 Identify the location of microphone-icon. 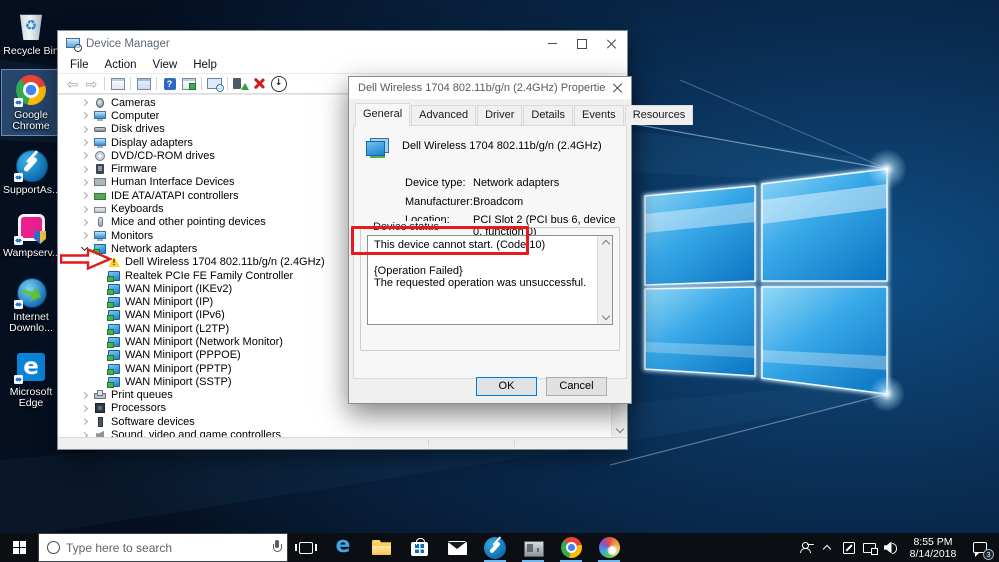
(277, 547).